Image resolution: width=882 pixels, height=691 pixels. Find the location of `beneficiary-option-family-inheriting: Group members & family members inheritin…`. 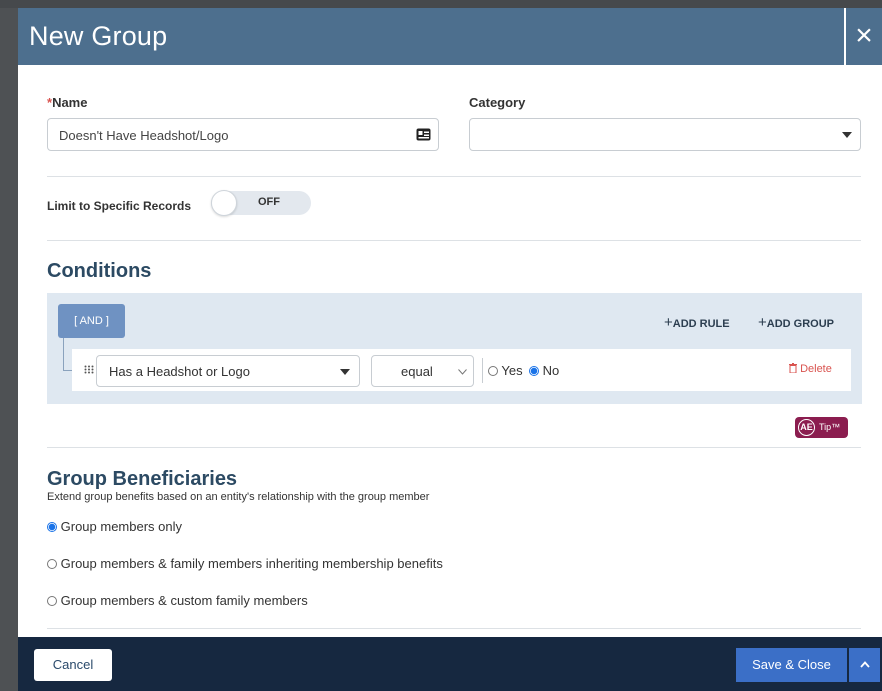

beneficiary-option-family-inheriting: Group members & family members inheritin… is located at coordinates (245, 563).